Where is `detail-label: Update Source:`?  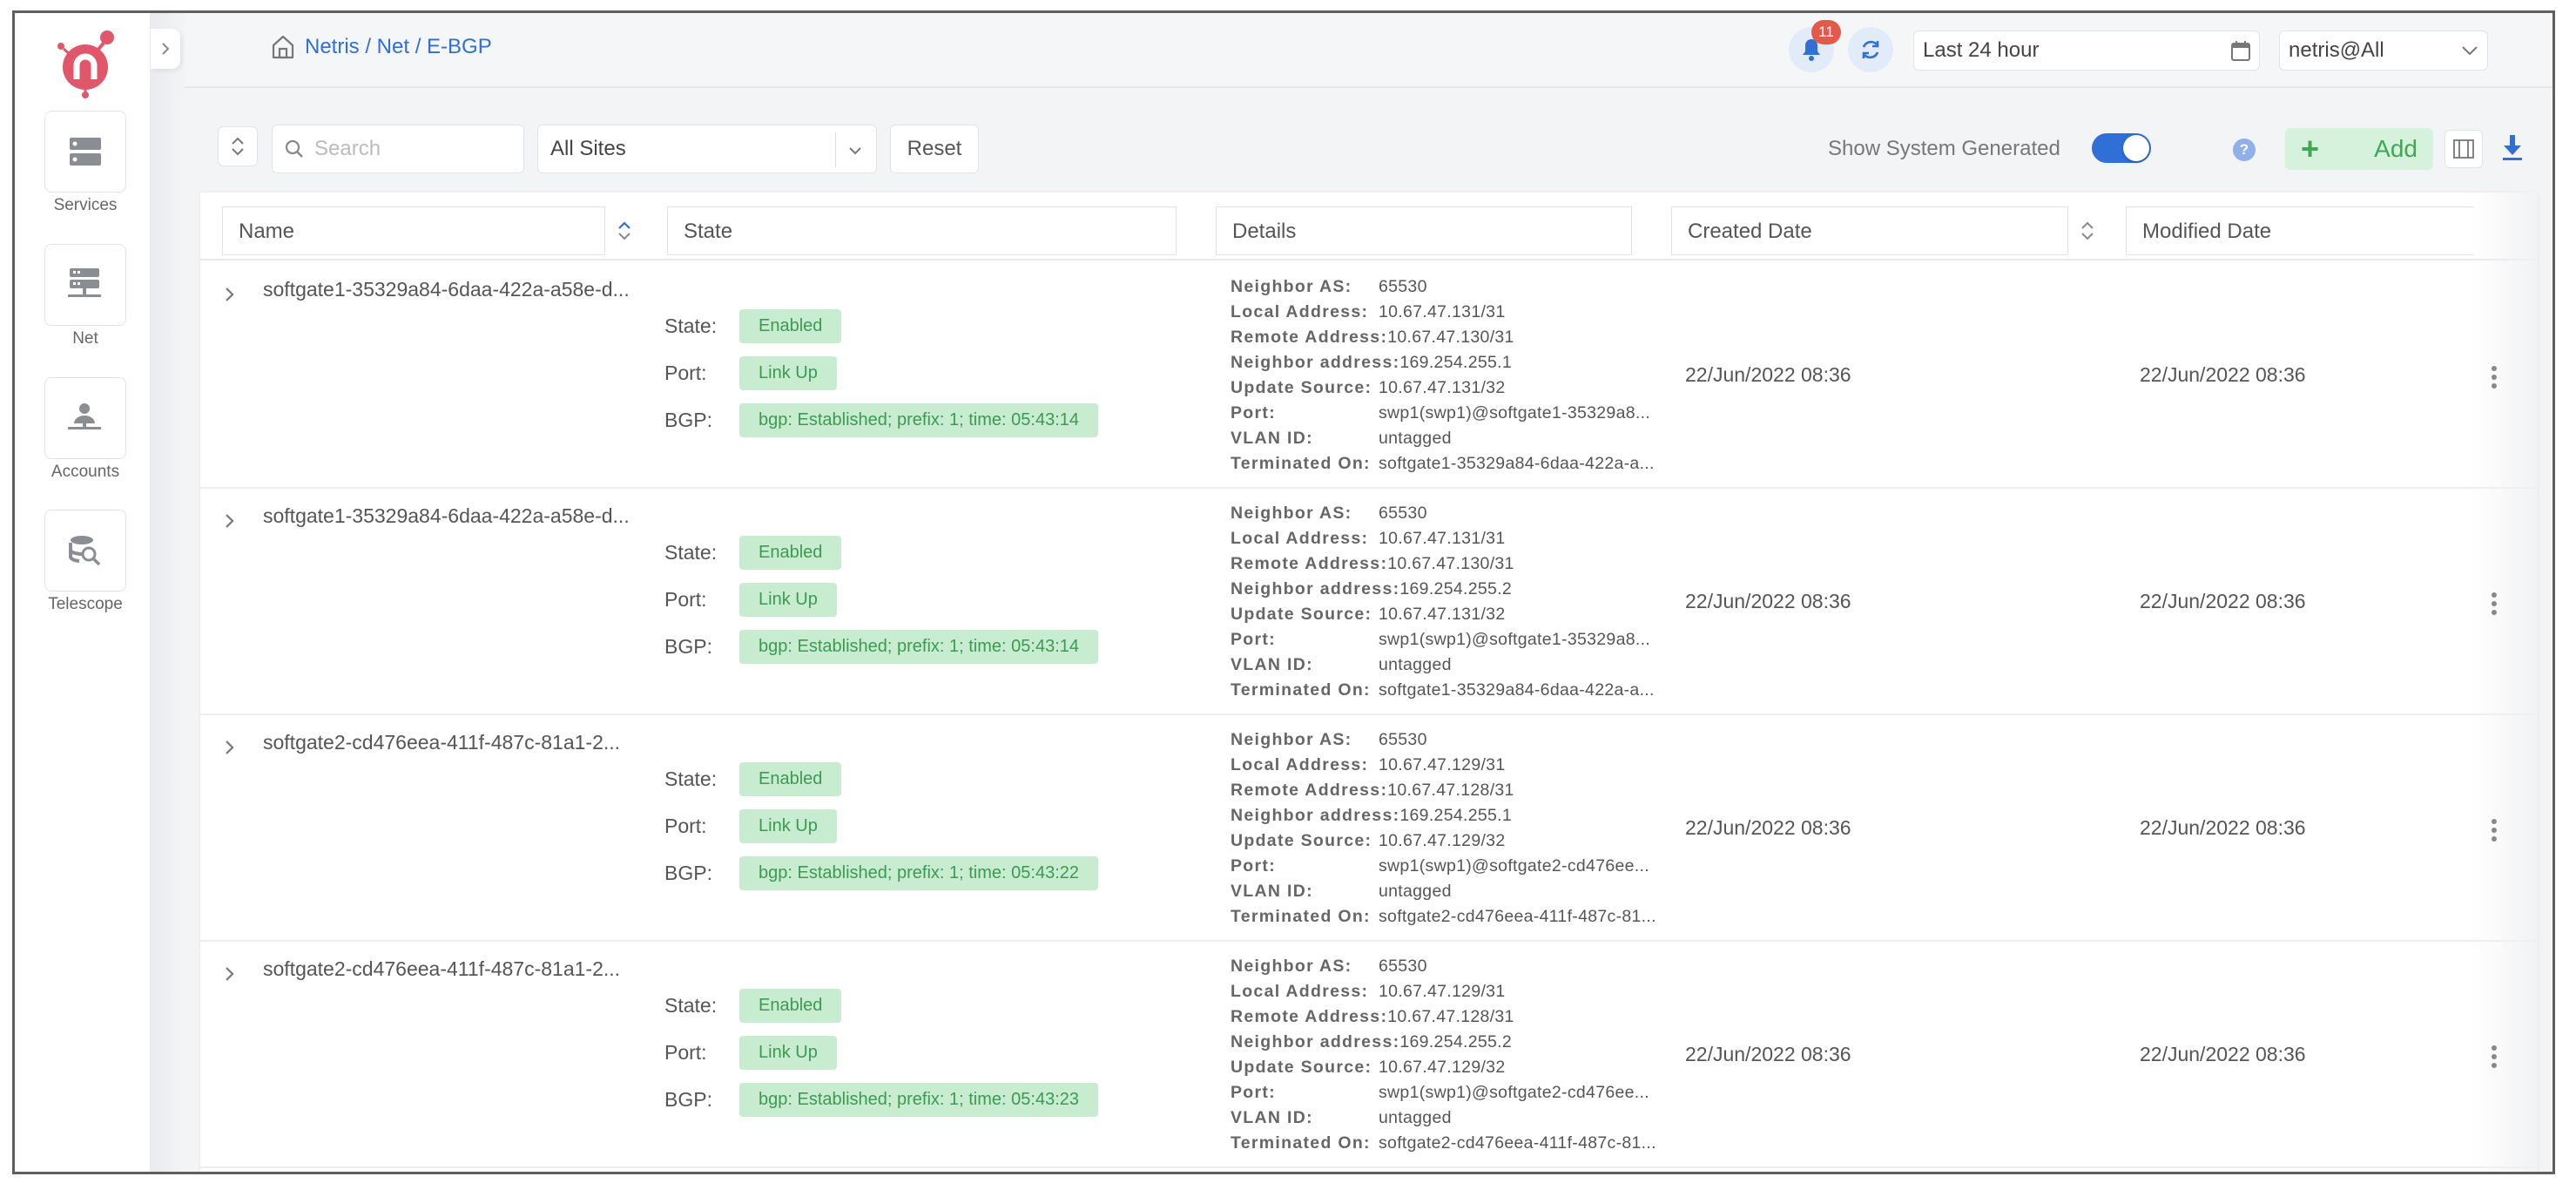
detail-label: Update Source: is located at coordinates (1301, 1067).